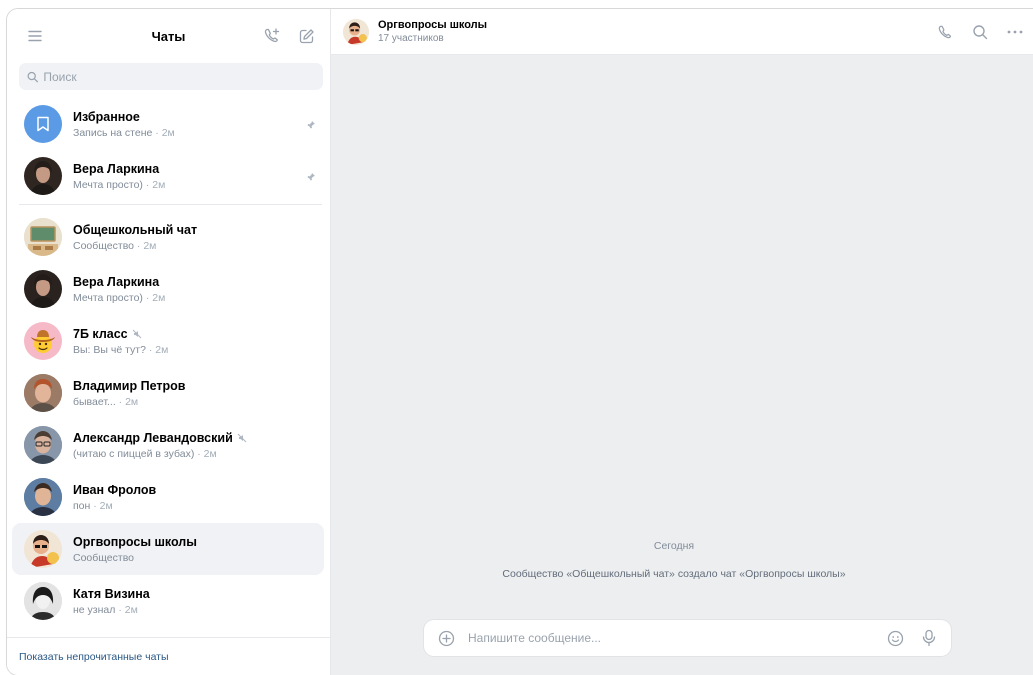 The width and height of the screenshot is (1033, 675). I want to click on conversation-avatar, so click(356, 31).